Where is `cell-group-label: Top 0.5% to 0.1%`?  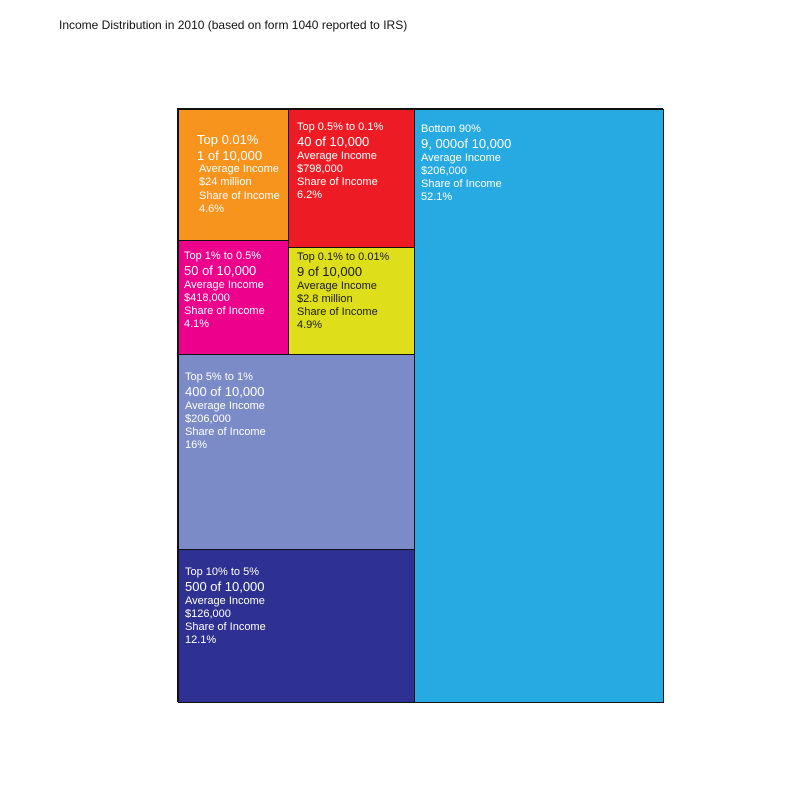 cell-group-label: Top 0.5% to 0.1% is located at coordinates (340, 127).